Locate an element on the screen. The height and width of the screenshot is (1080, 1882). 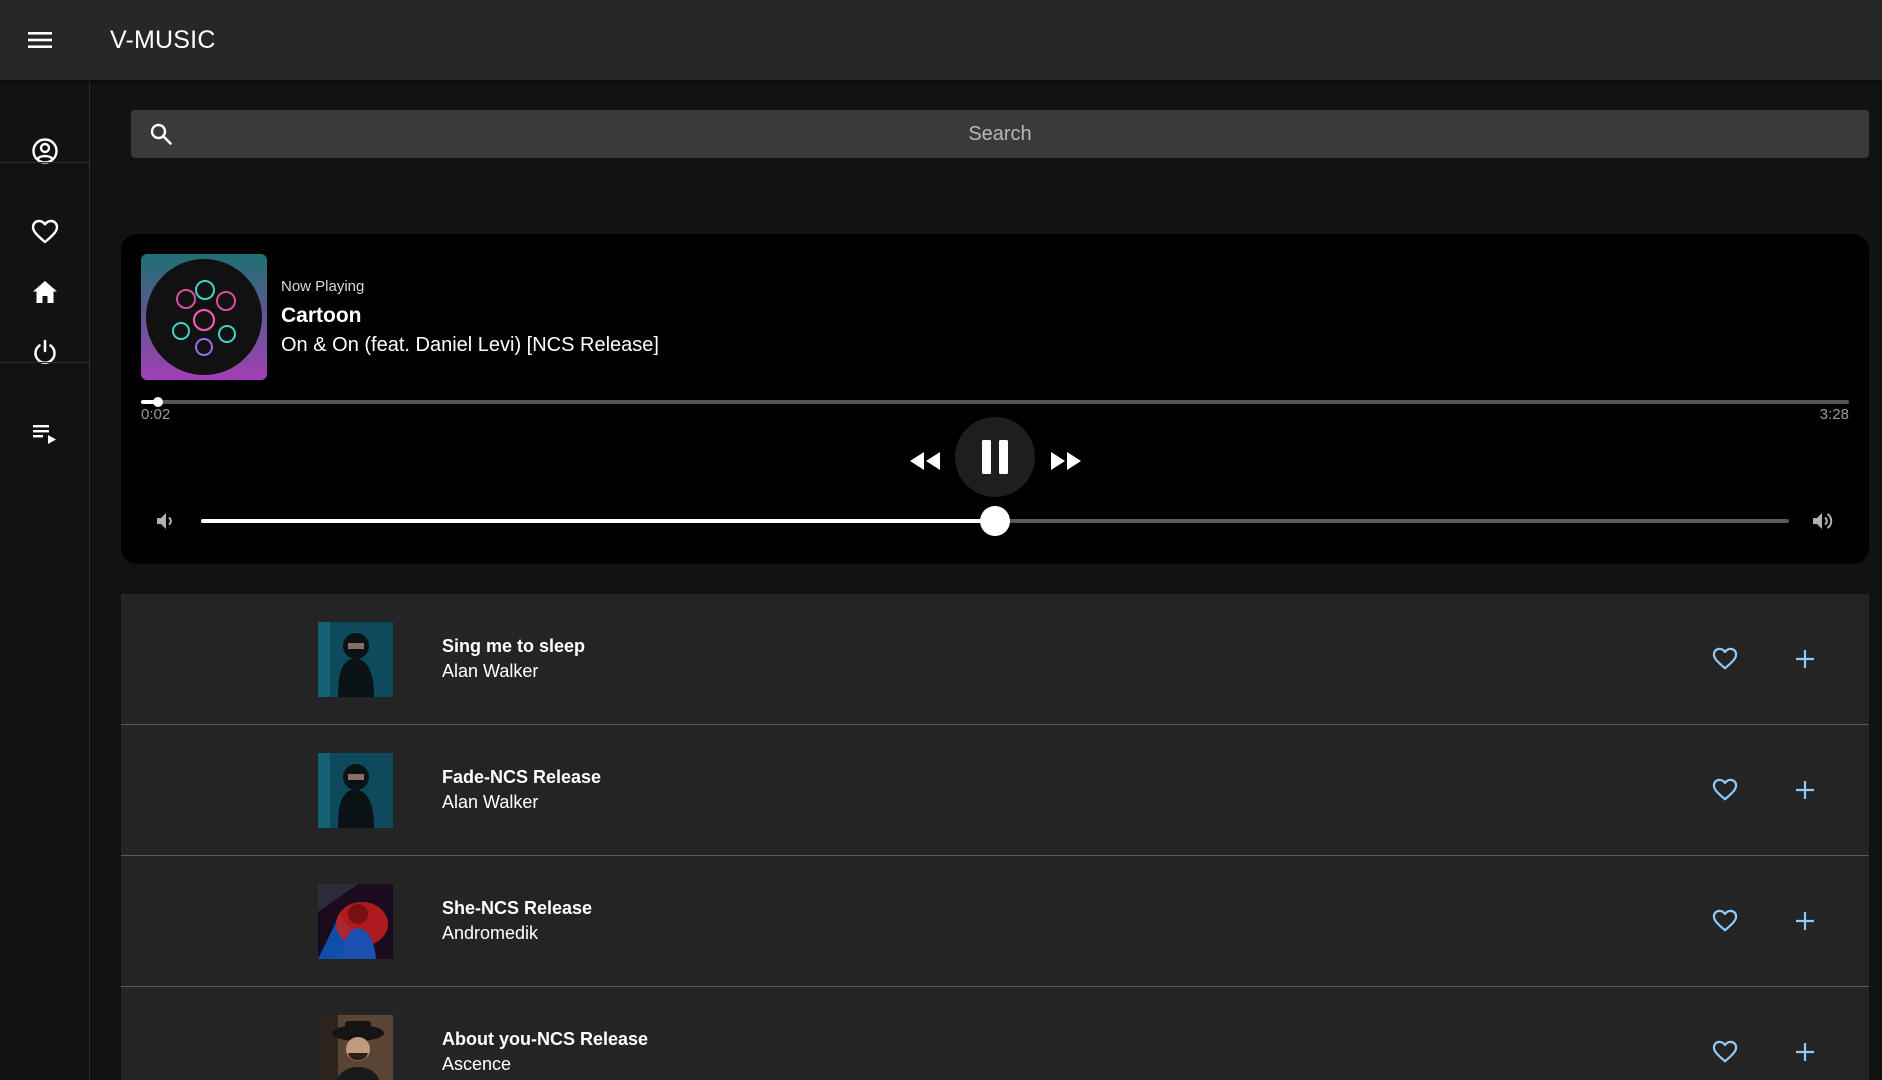
song-title: She-NCS Release is located at coordinates (517, 908).